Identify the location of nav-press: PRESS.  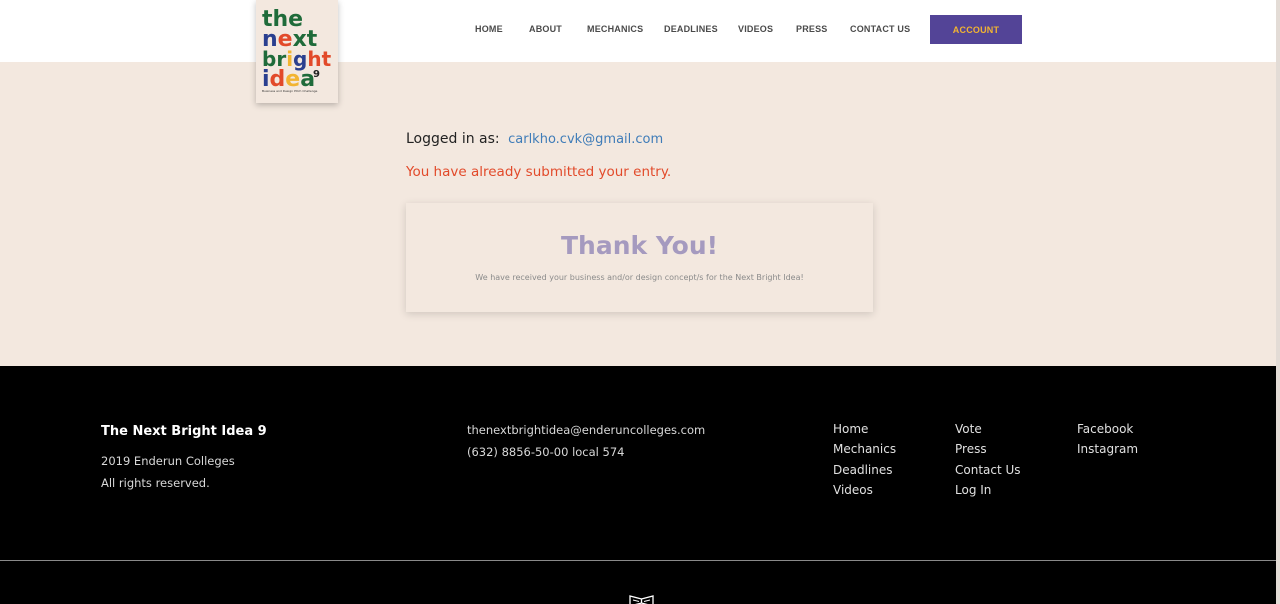
(812, 29).